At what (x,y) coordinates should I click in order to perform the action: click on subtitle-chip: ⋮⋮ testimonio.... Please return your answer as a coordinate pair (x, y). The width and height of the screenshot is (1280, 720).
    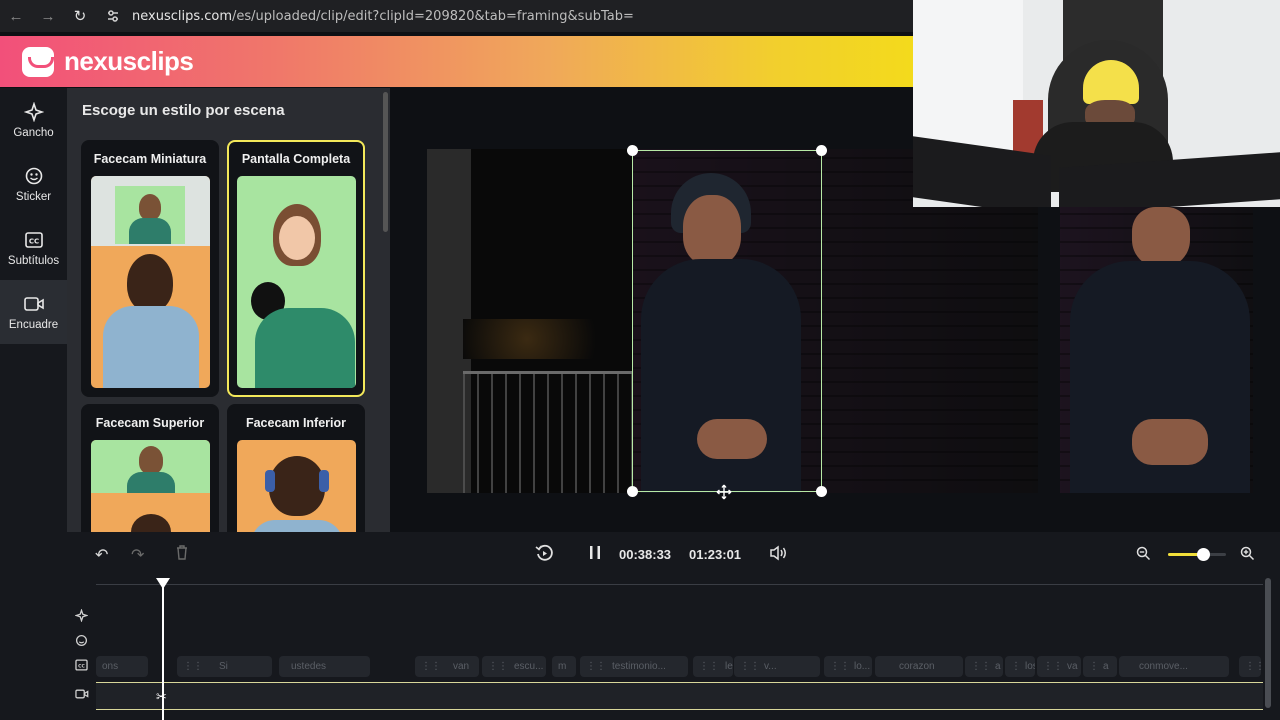
    Looking at the image, I should click on (634, 666).